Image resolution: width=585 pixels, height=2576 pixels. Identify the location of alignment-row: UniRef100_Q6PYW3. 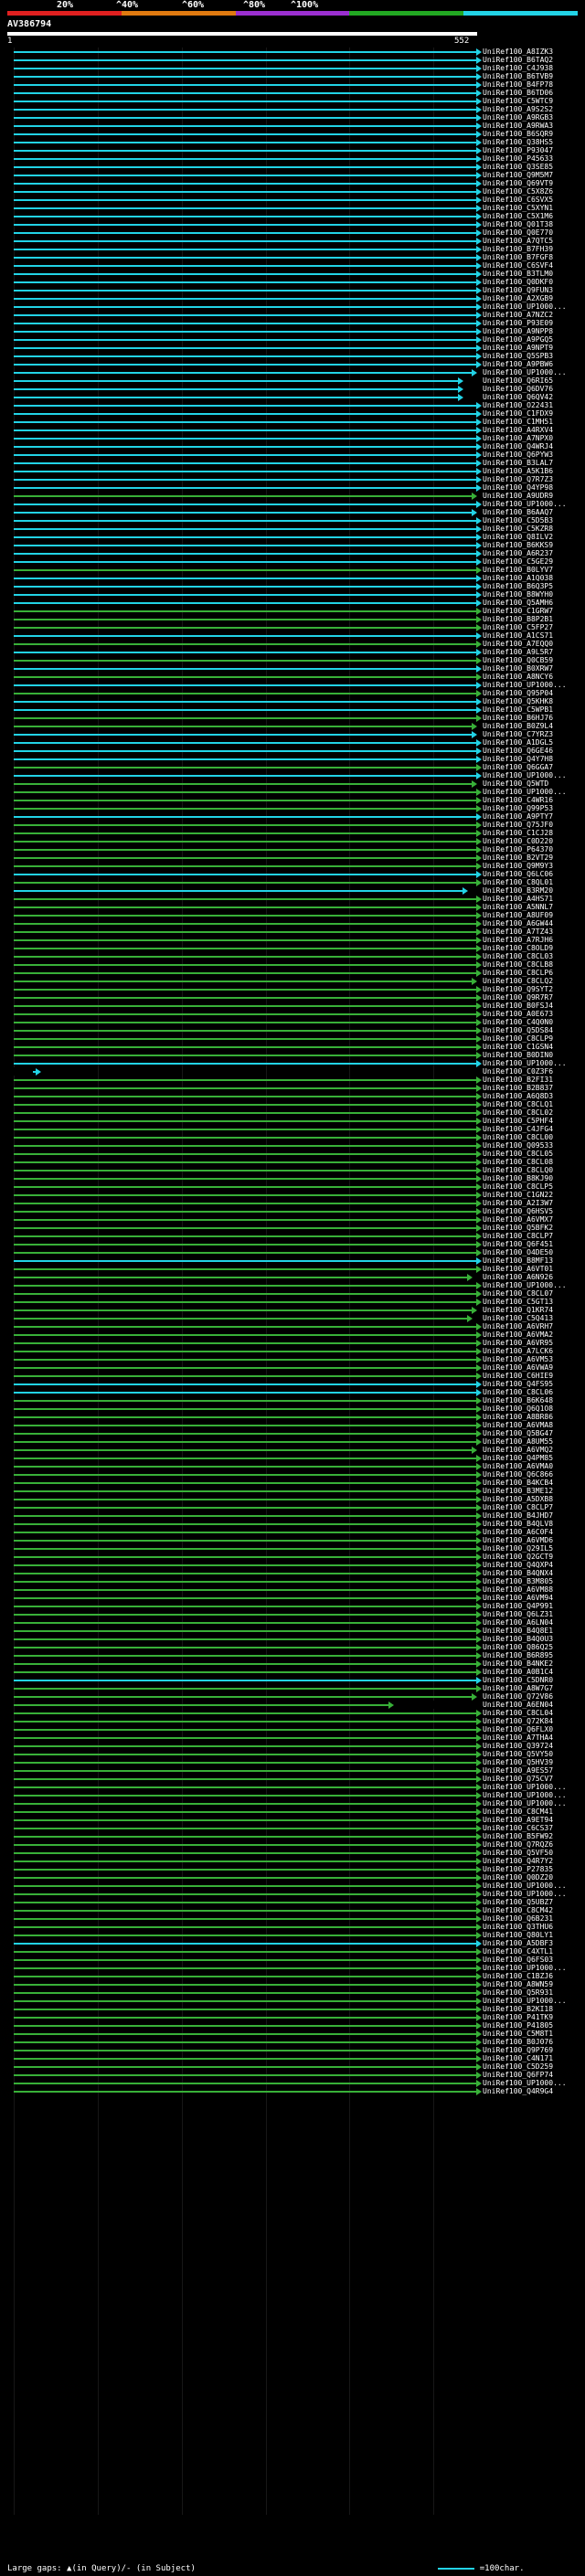
(293, 455).